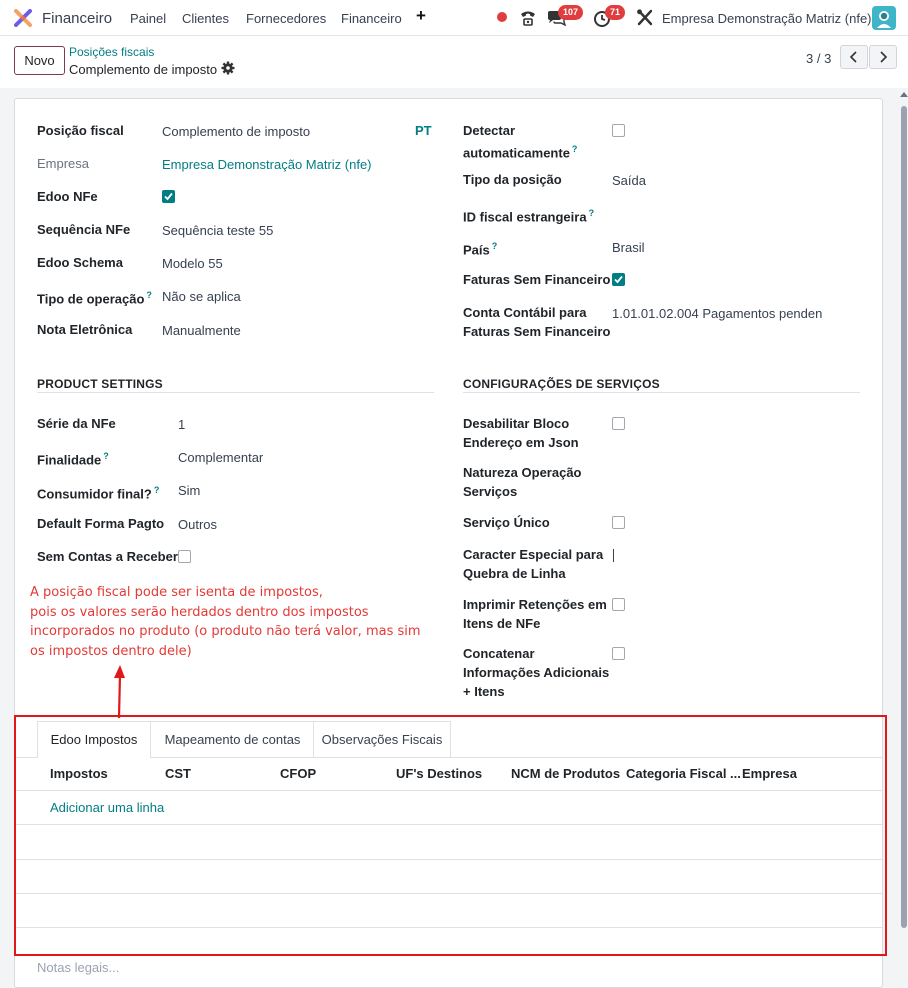  I want to click on chevron-right-icon, so click(884, 57).